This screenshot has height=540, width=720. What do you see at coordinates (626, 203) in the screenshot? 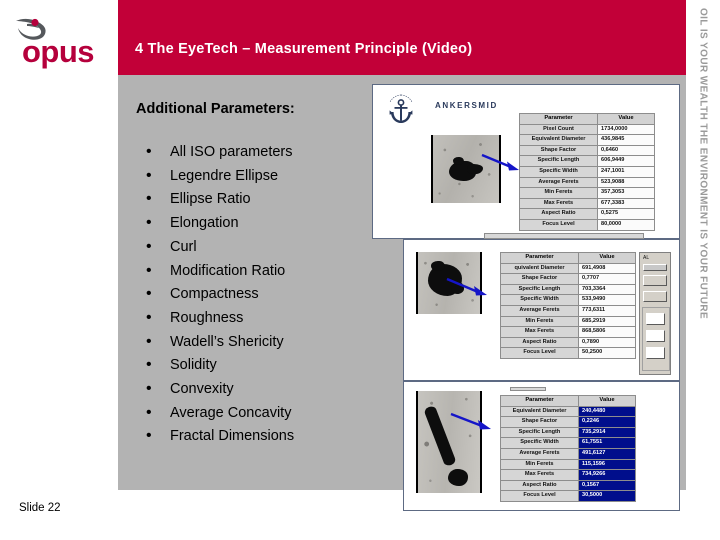
I see `param-value: 677,3383` at bounding box center [626, 203].